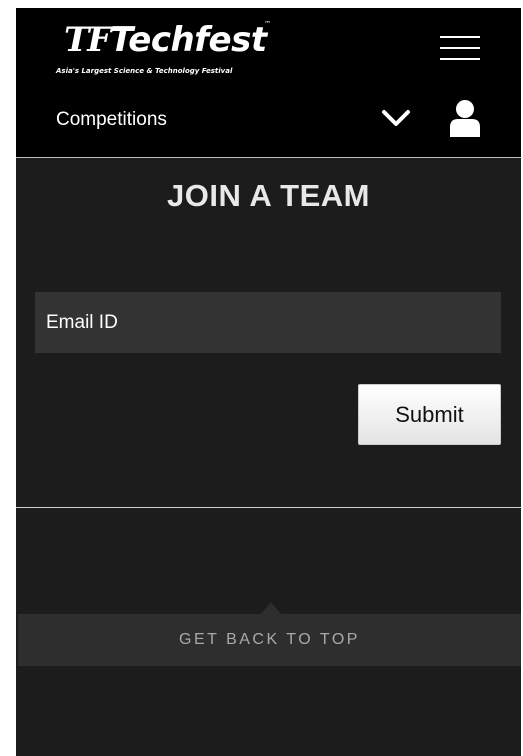 The height and width of the screenshot is (756, 523). I want to click on nav-section-label: Competitions, so click(111, 120).